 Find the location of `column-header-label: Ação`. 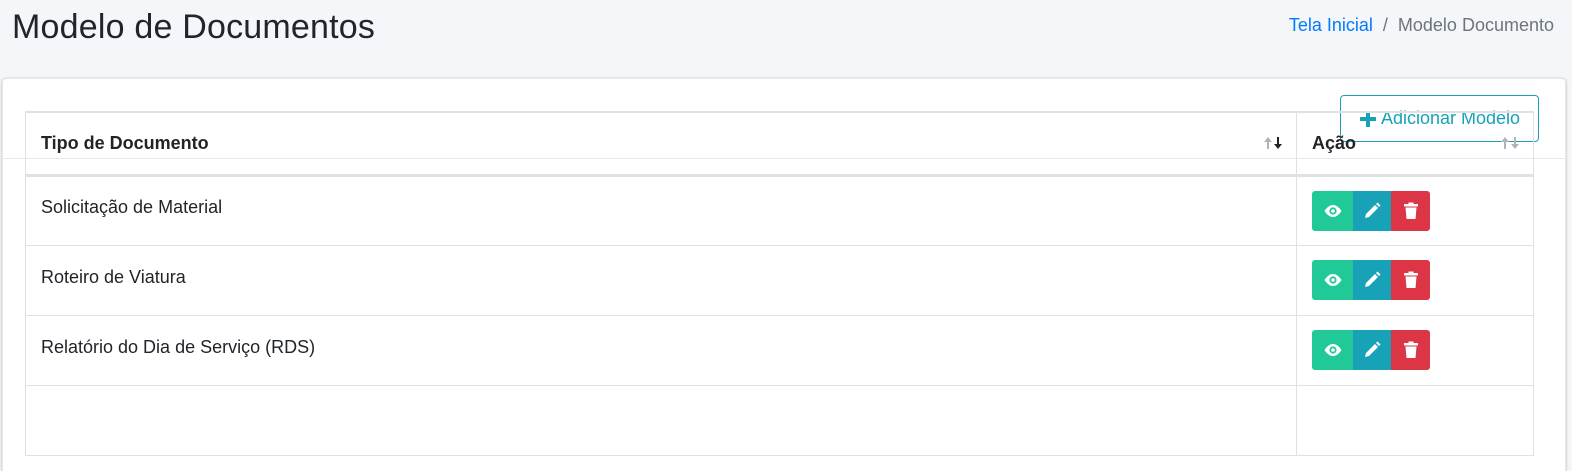

column-header-label: Ação is located at coordinates (1334, 142).